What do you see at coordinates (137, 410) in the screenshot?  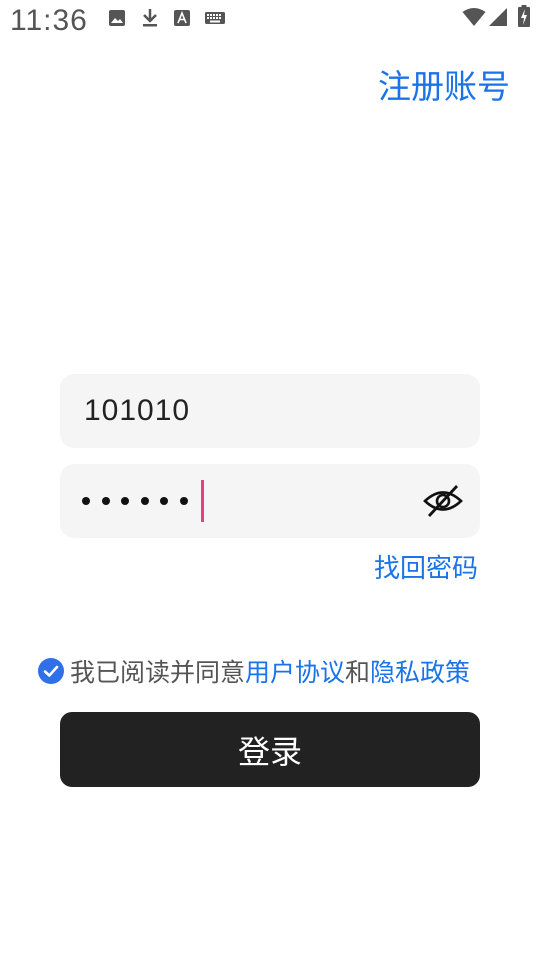 I see `account-input-value: 101010` at bounding box center [137, 410].